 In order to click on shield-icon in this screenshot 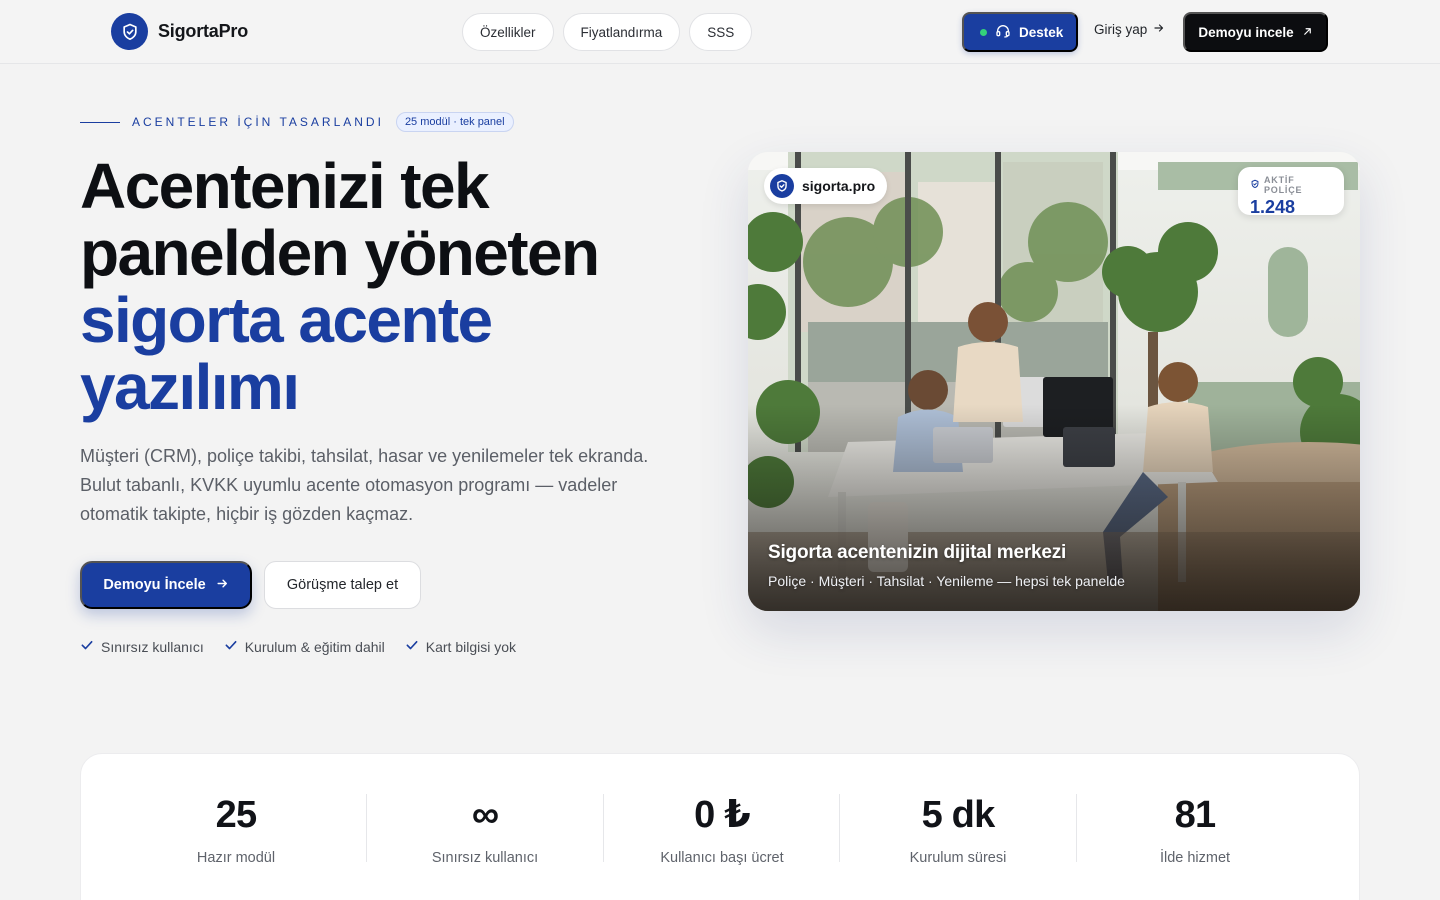, I will do `click(1255, 185)`.